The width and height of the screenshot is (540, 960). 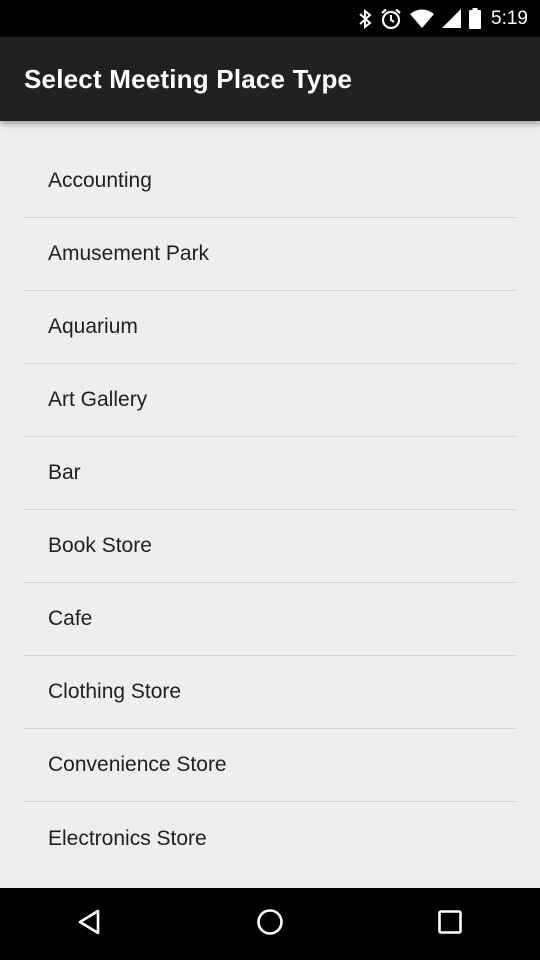 I want to click on list-item: Bar, so click(x=270, y=473).